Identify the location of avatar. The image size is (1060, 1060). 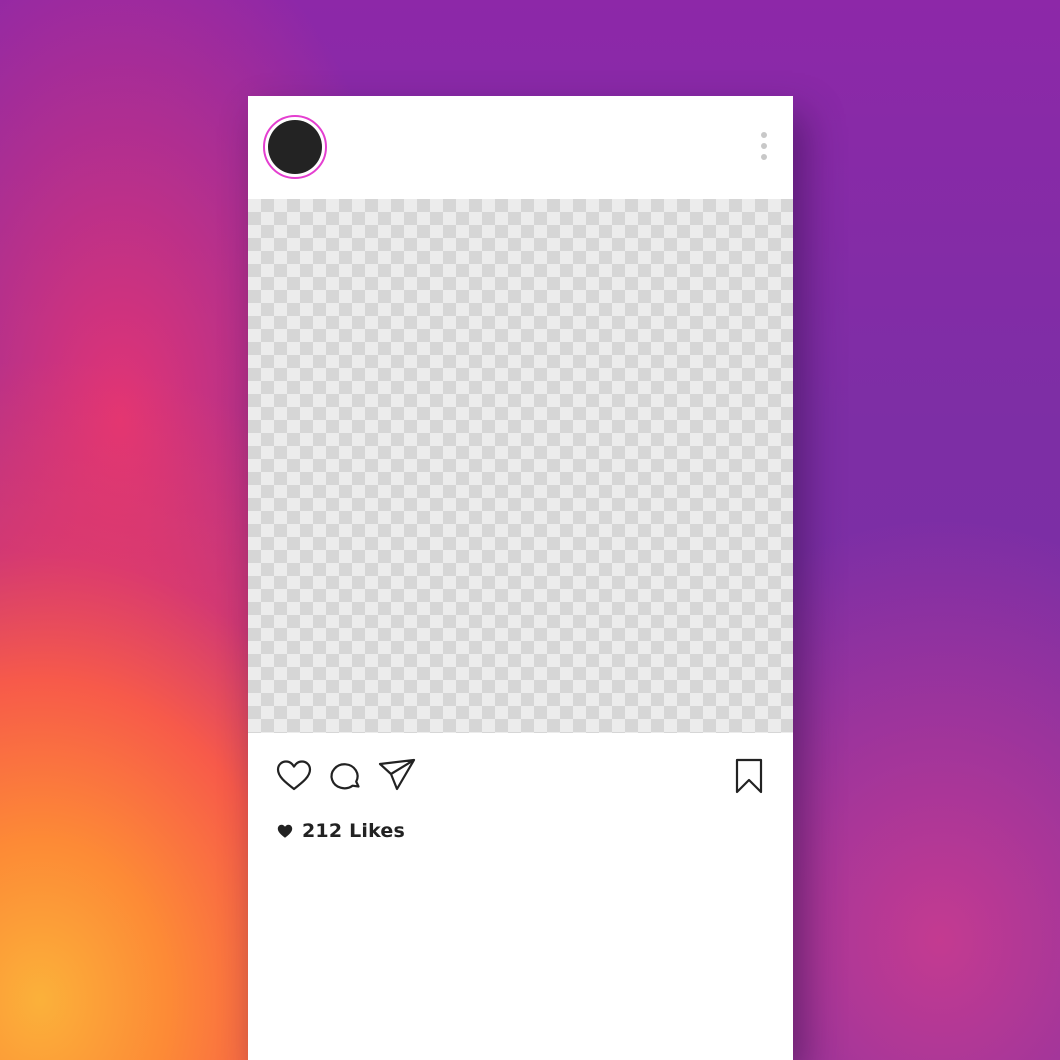
(295, 147).